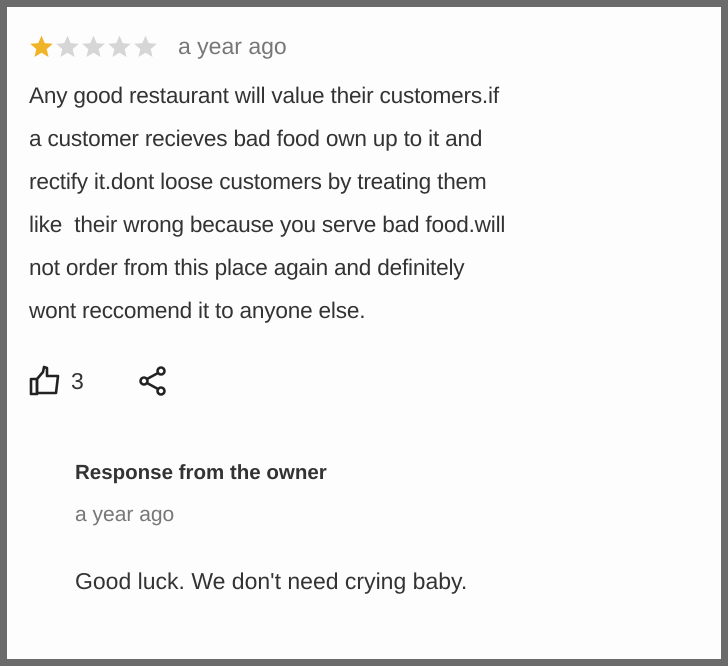 This screenshot has height=666, width=728. Describe the element at coordinates (232, 46) in the screenshot. I see `review-time: a year ago` at that location.